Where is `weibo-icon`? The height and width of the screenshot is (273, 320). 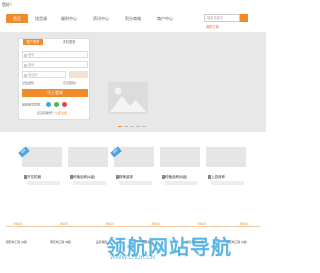
weibo-icon is located at coordinates (64, 104).